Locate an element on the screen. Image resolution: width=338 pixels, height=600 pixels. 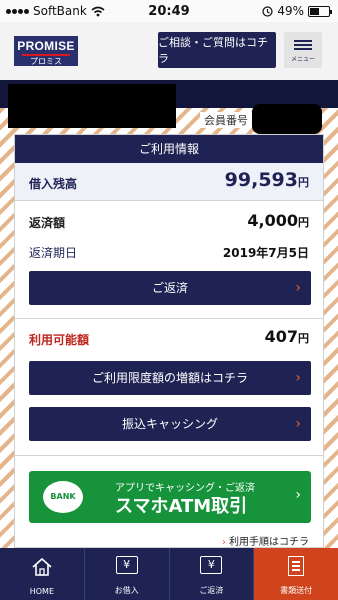
tab-home-label: HOME is located at coordinates (42, 591).